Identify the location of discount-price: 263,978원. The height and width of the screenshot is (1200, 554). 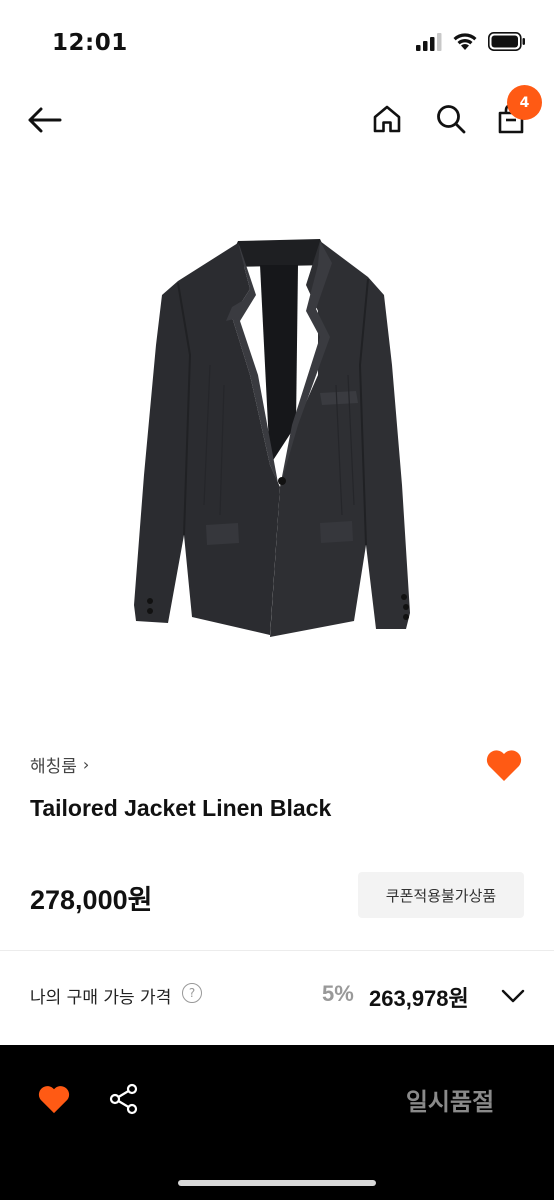
(419, 998).